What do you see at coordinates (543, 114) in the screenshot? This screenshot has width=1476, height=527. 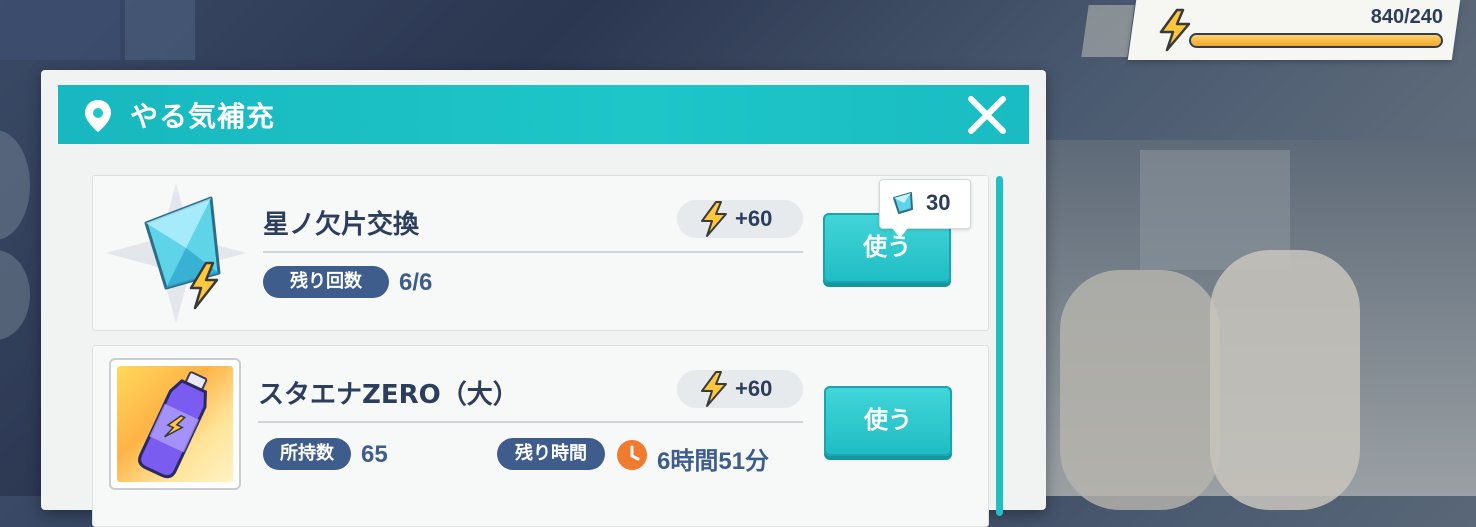 I see `dialog-header: やる気補充` at bounding box center [543, 114].